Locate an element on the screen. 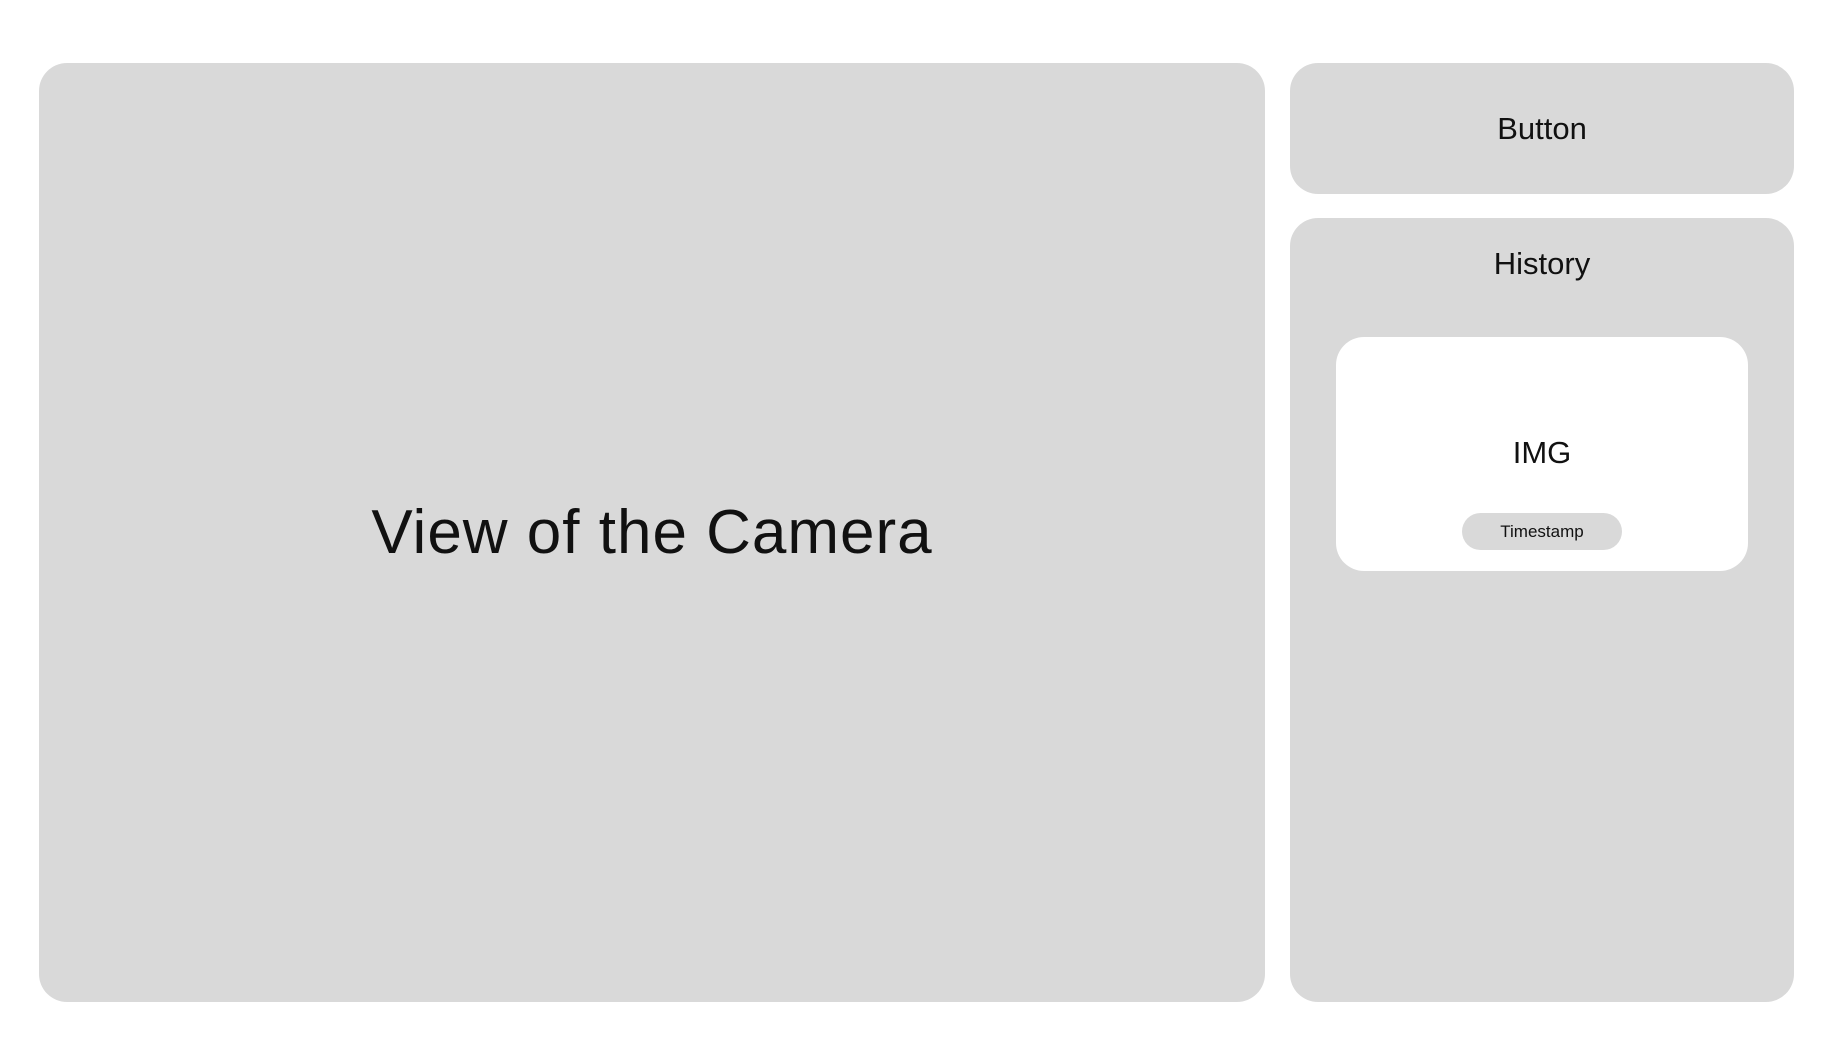 Image resolution: width=1831 pixels, height=1063 pixels. history-item-timestamp: Timestamp is located at coordinates (1542, 531).